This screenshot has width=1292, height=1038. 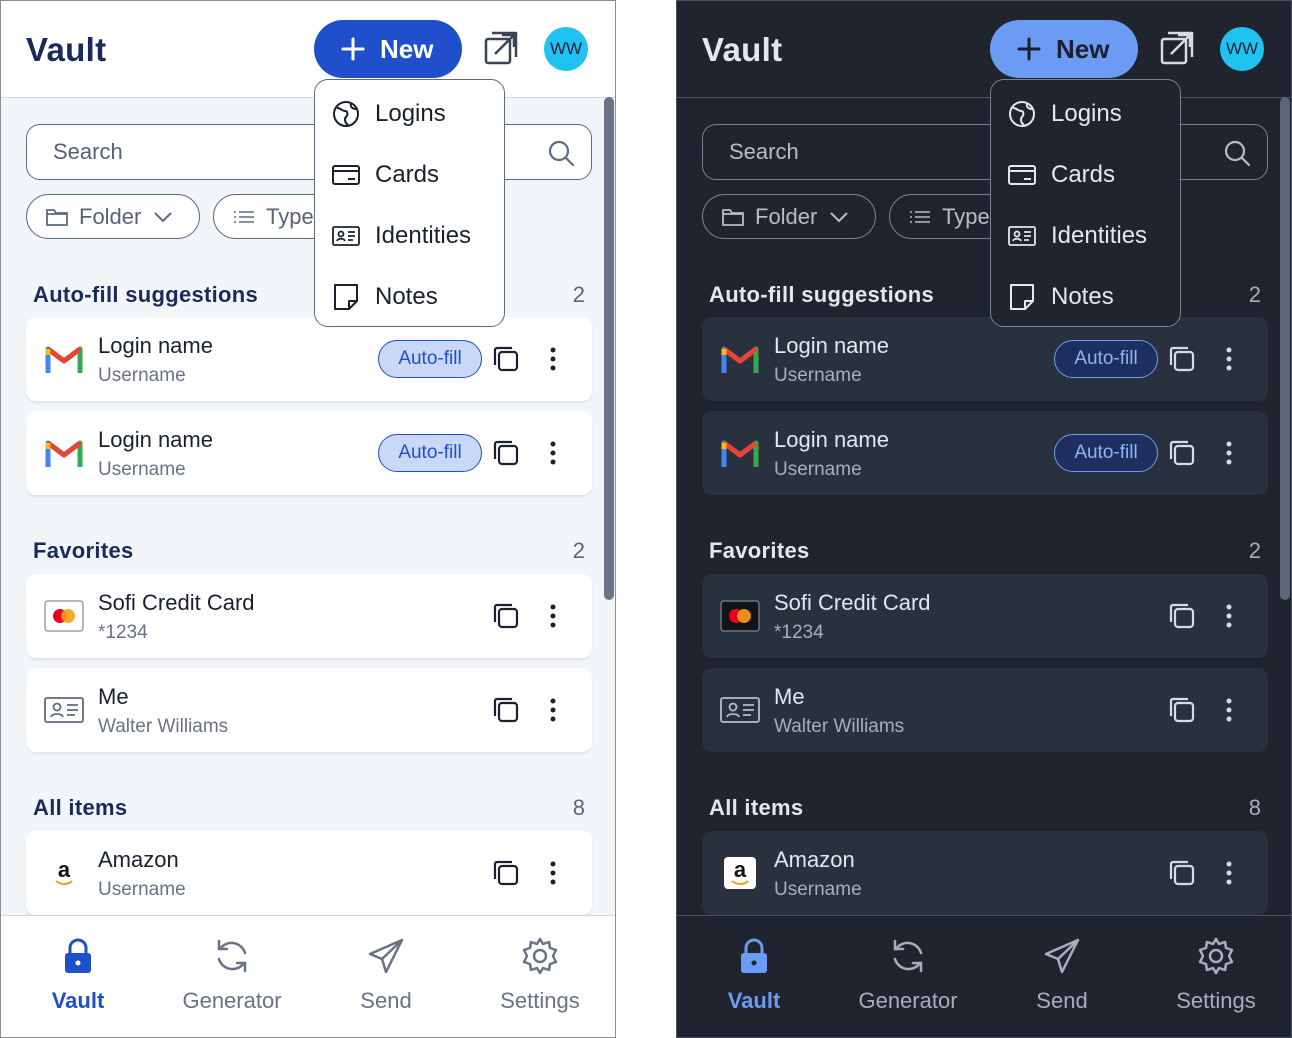 I want to click on nav-label: Settings, so click(x=540, y=1000).